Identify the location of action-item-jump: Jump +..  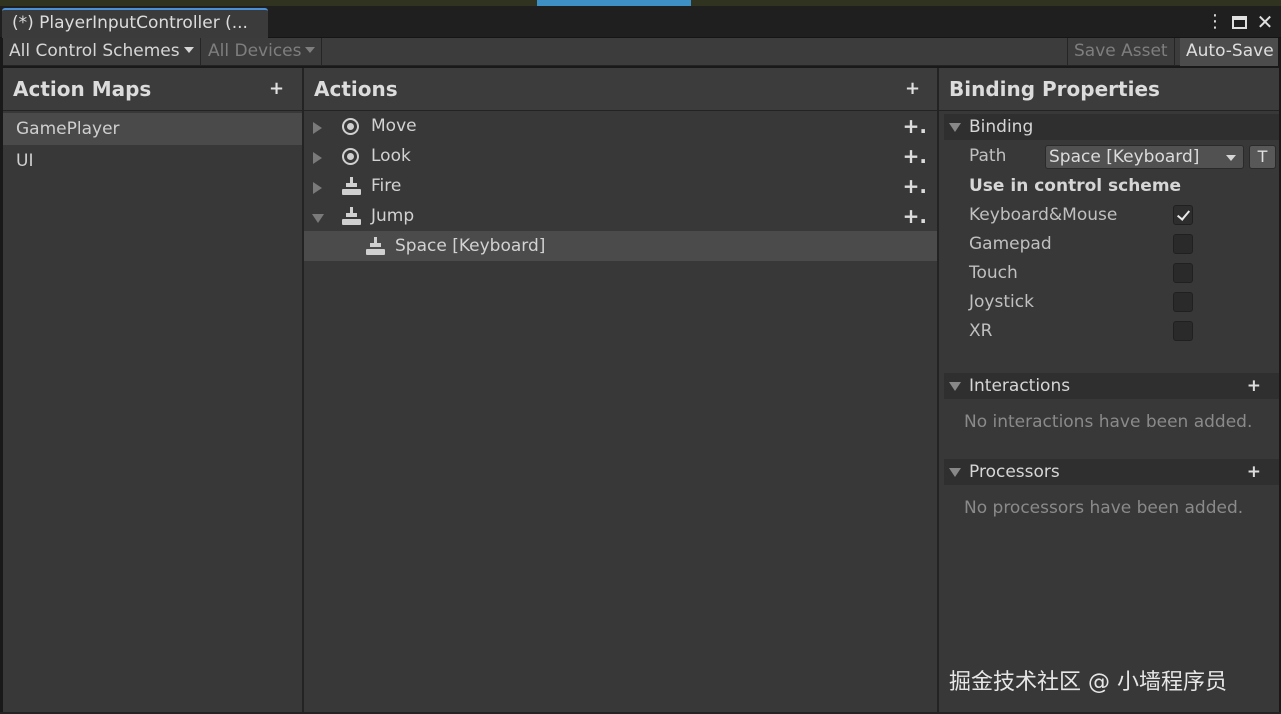
(620, 216).